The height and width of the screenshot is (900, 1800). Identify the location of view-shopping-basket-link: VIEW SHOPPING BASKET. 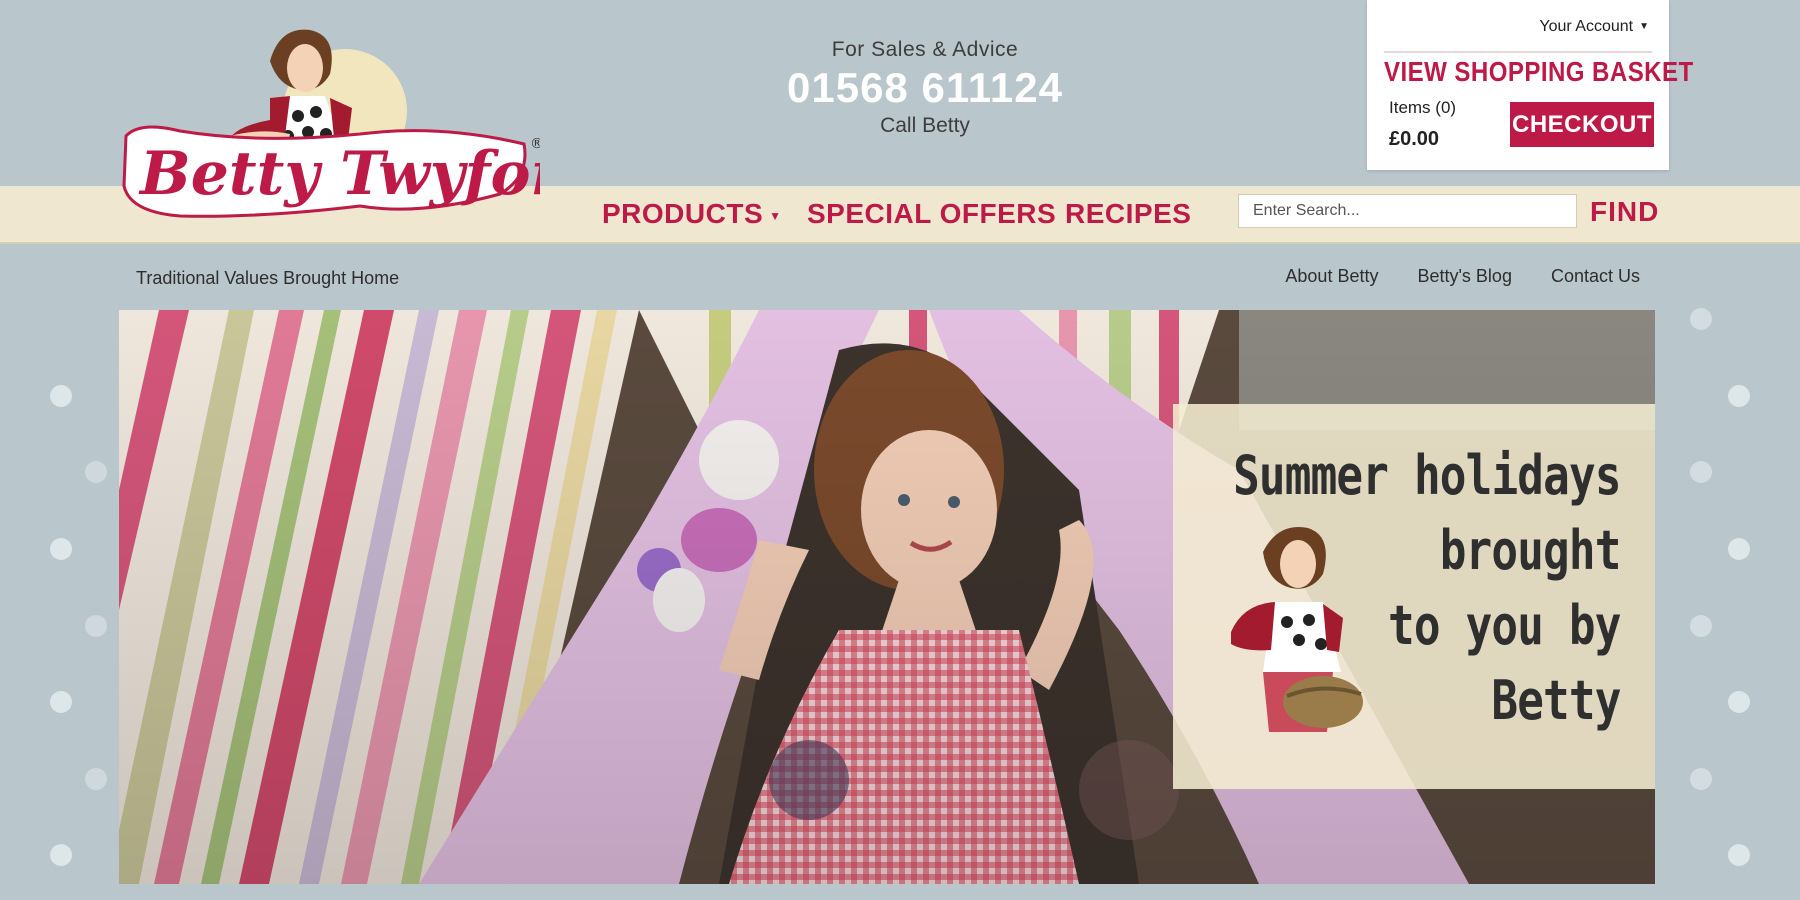
(1539, 72).